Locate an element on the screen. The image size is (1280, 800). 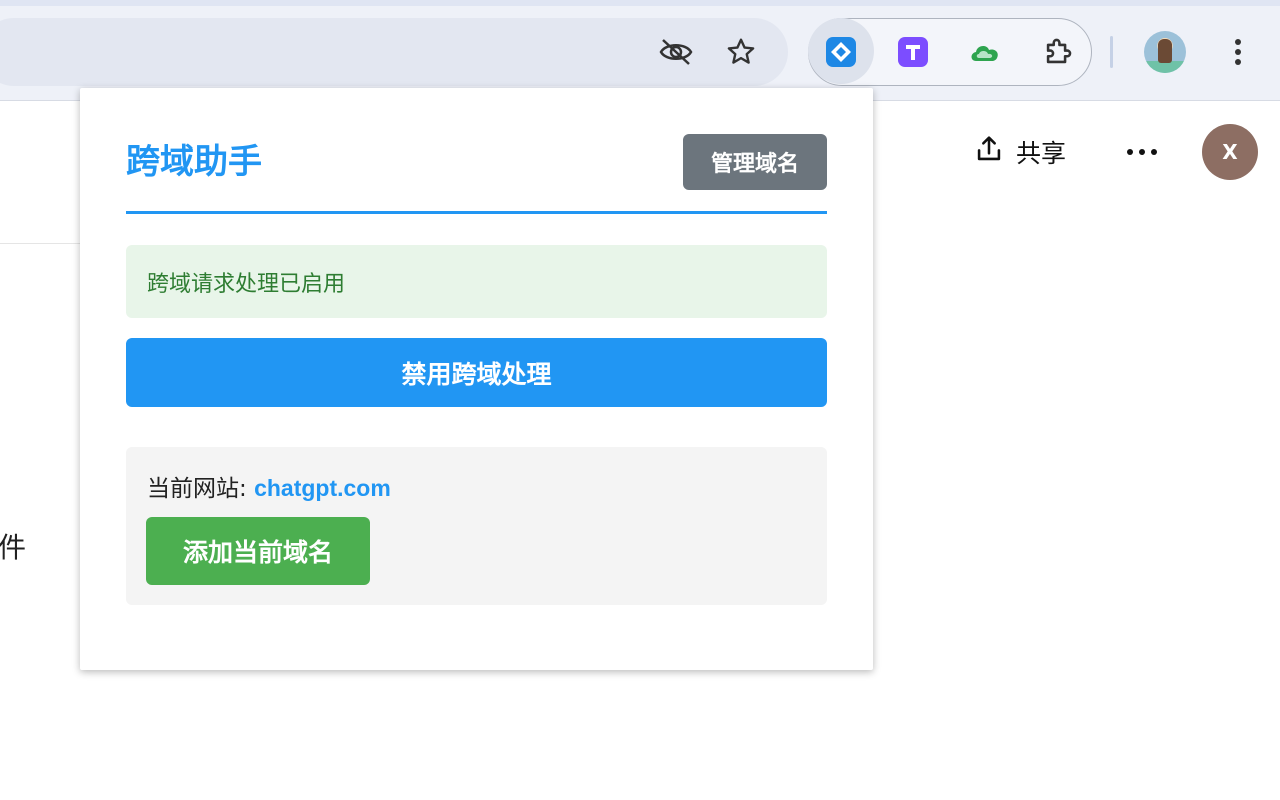
share-button: 共享 is located at coordinates (1019, 152).